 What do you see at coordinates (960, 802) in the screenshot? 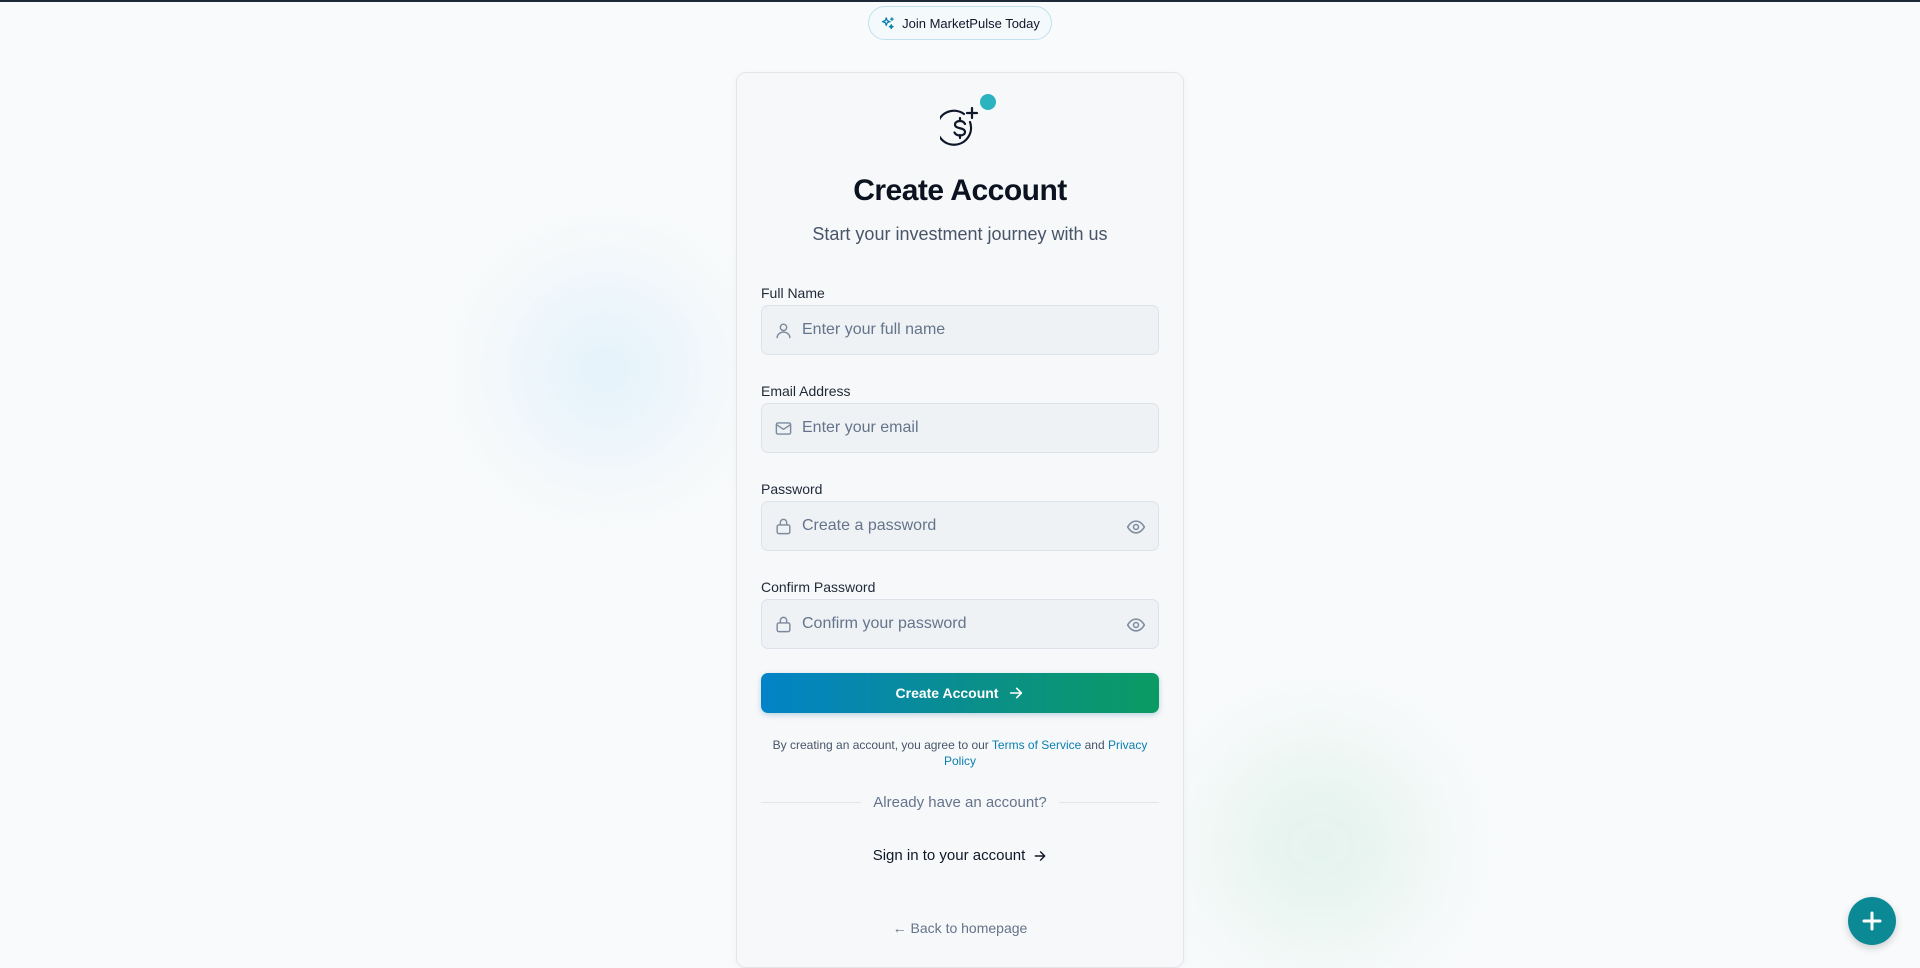
I see `divider-text: Already have an account?` at bounding box center [960, 802].